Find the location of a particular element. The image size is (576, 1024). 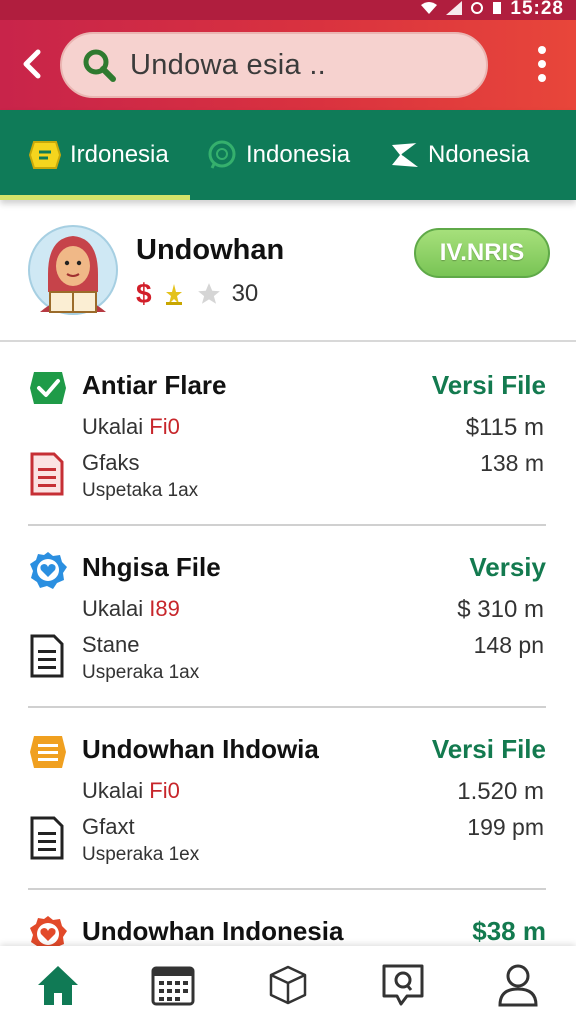

item-price: $115 m is located at coordinates (504, 427).